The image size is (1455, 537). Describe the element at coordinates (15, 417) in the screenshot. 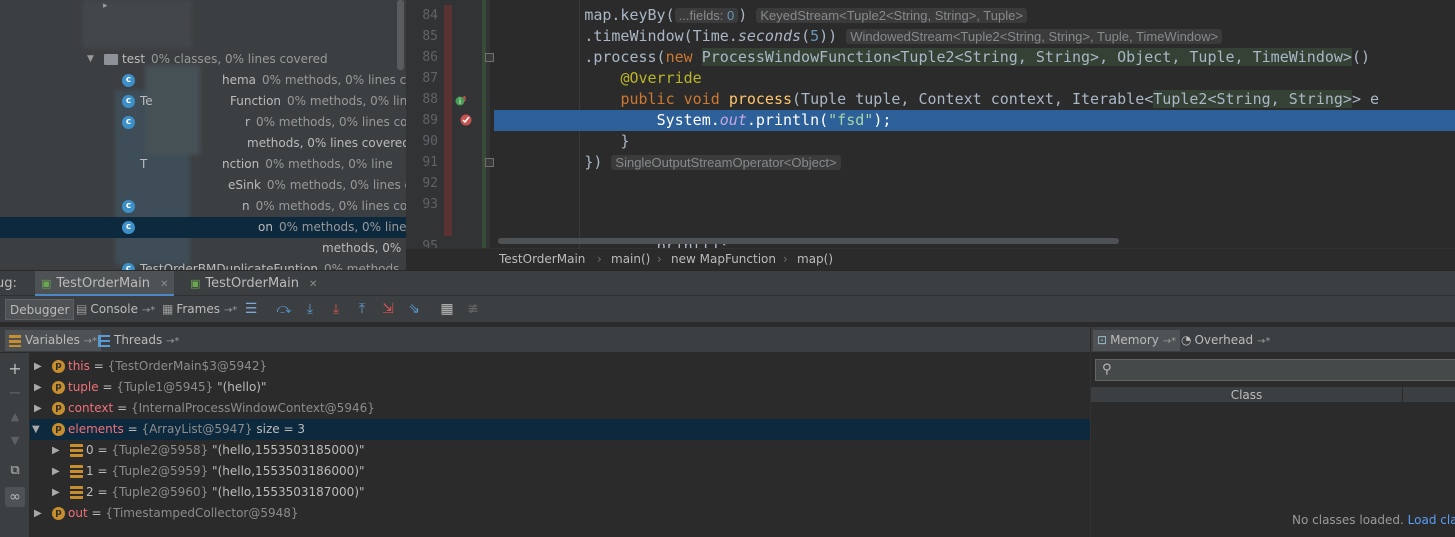

I see `move-up-icon: ▲` at that location.